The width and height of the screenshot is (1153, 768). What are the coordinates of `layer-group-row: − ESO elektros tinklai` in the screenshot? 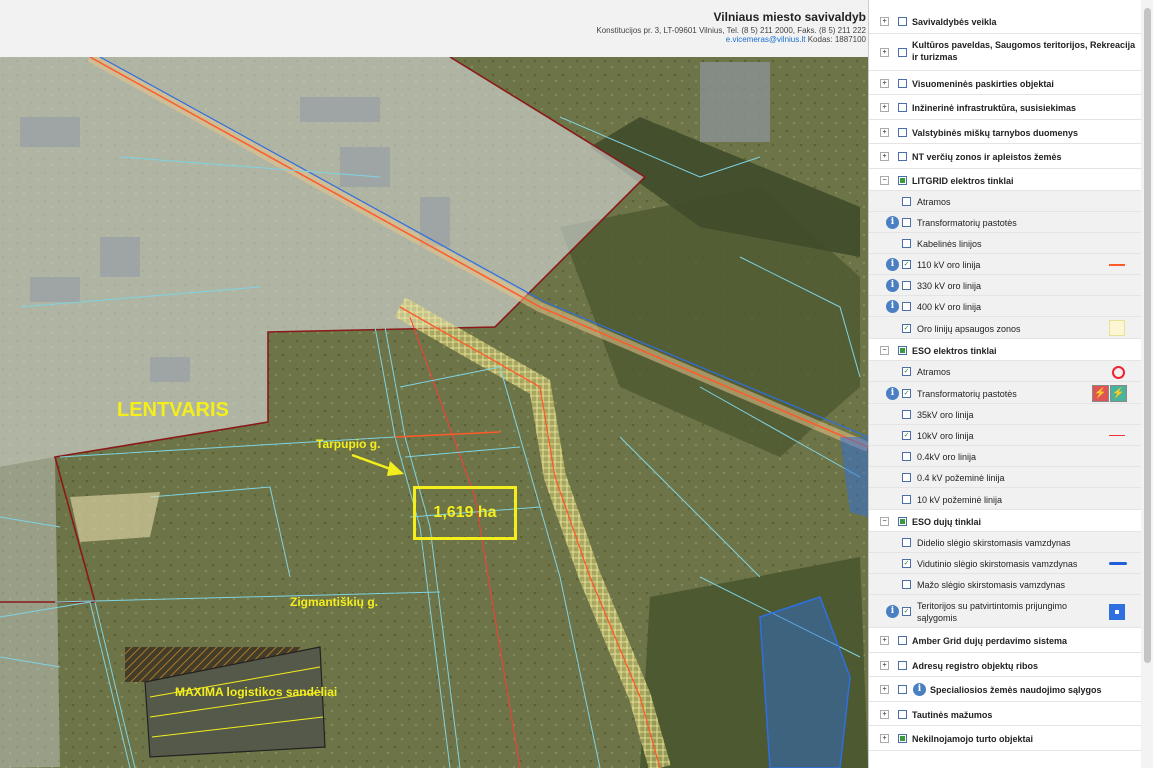 It's located at (1005, 350).